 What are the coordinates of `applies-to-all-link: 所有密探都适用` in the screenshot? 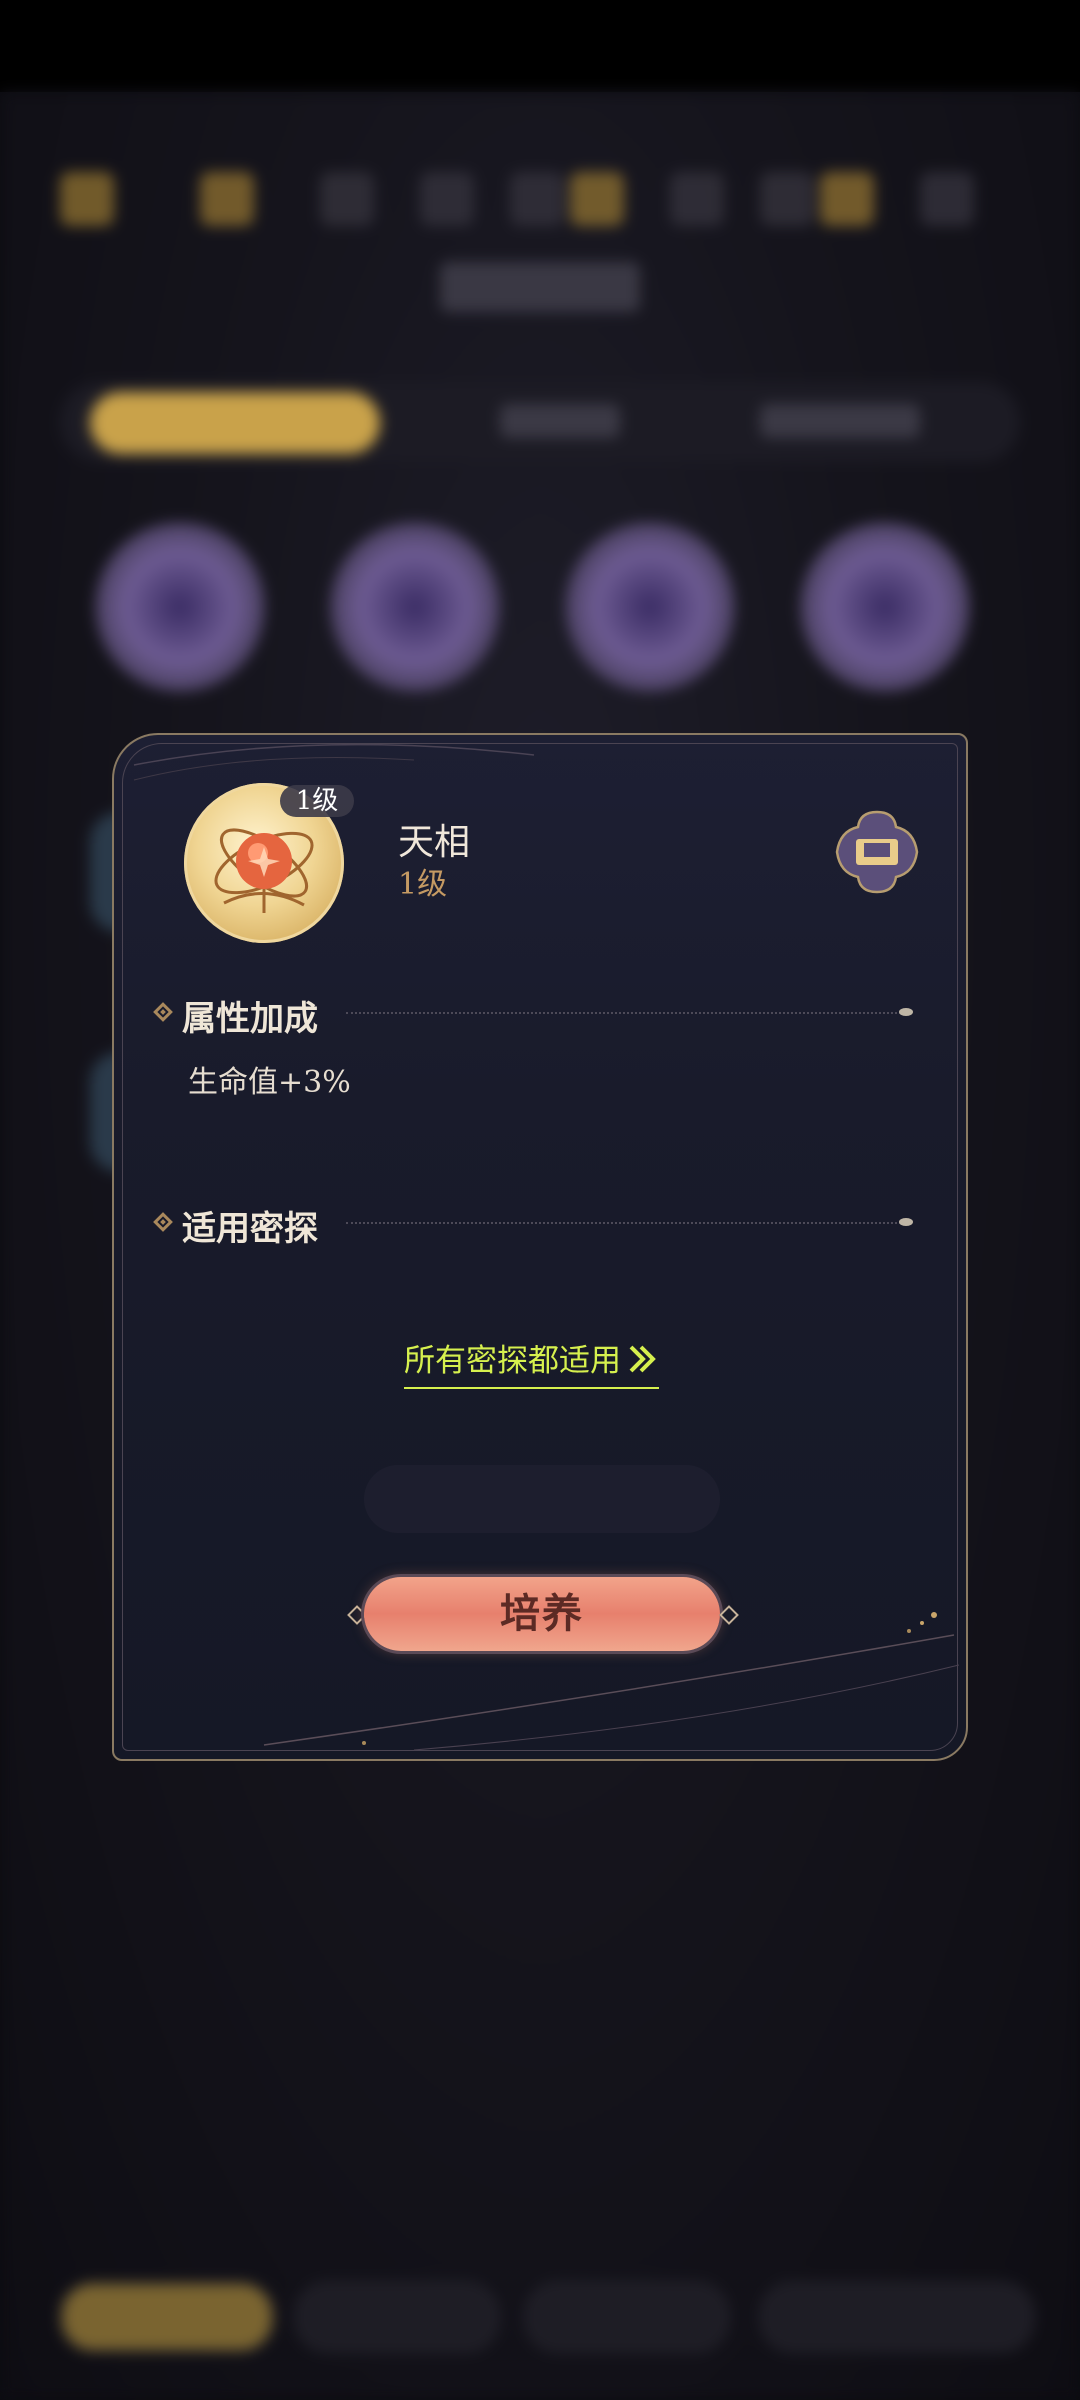 It's located at (531, 1362).